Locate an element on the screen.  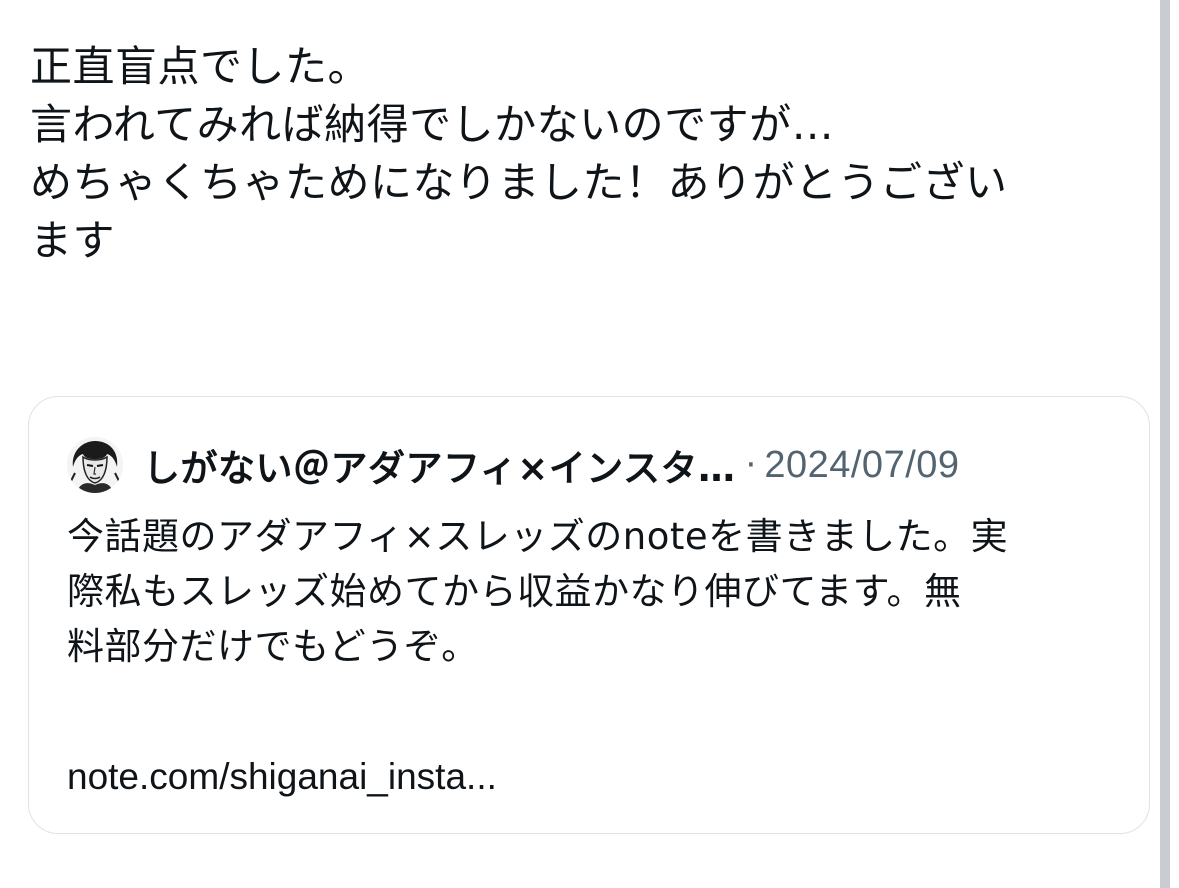
post-text-line: 正直盲点でした。 is located at coordinates (200, 66).